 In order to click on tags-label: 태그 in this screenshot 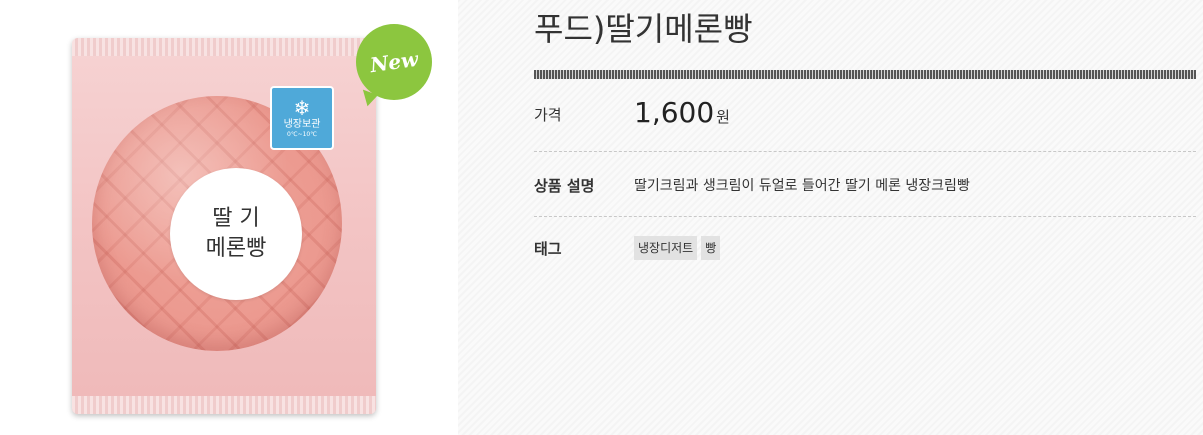, I will do `click(548, 249)`.